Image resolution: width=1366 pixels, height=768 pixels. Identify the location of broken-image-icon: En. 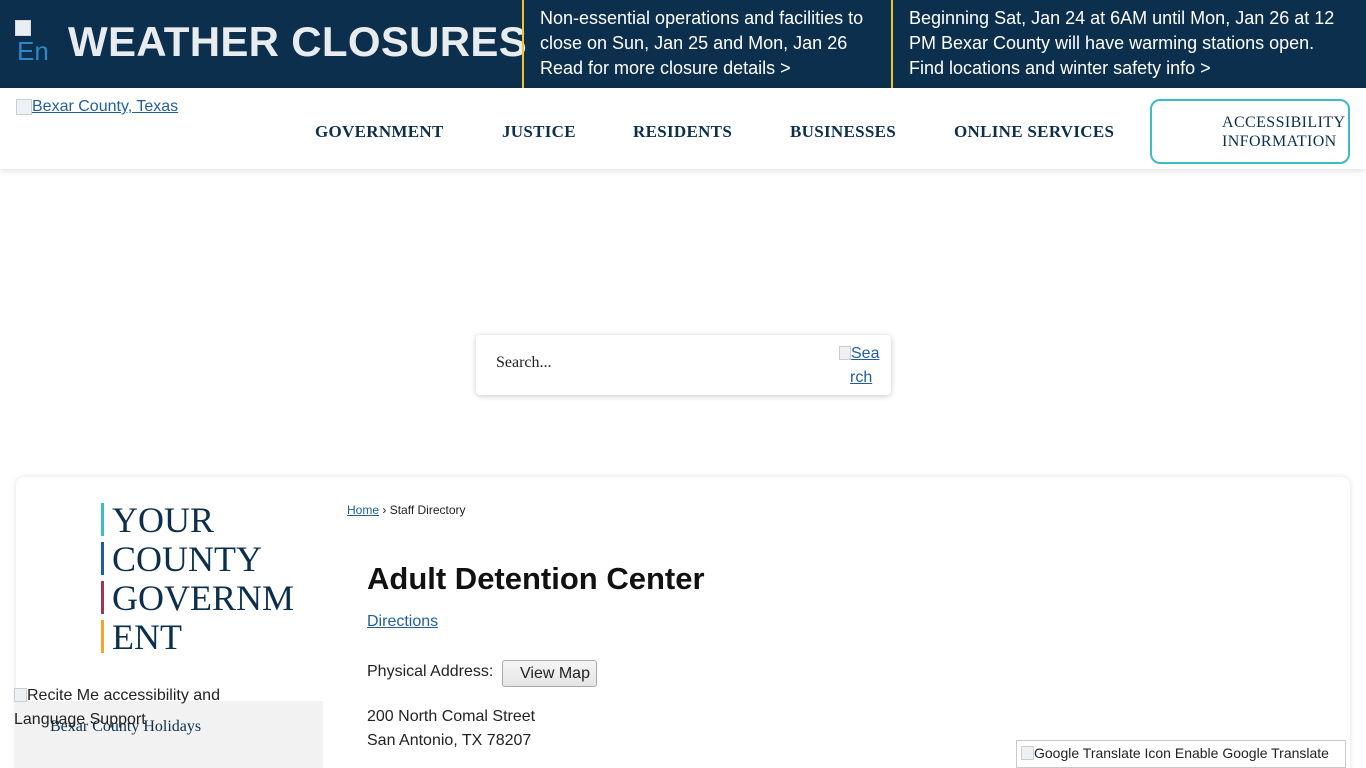
(38, 43).